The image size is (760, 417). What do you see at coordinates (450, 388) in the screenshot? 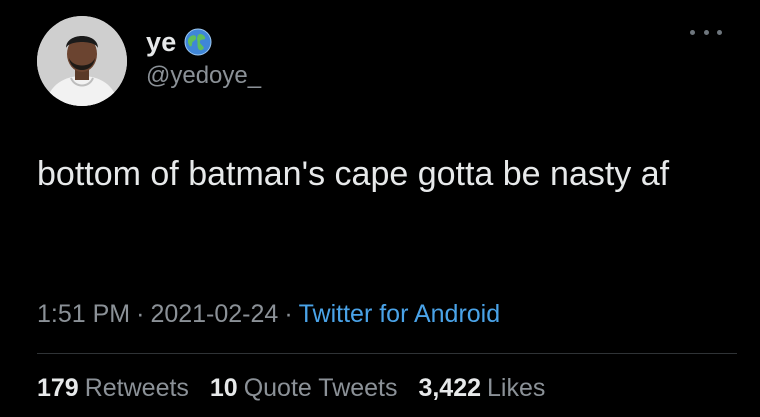
I see `likes-count: 3,422` at bounding box center [450, 388].